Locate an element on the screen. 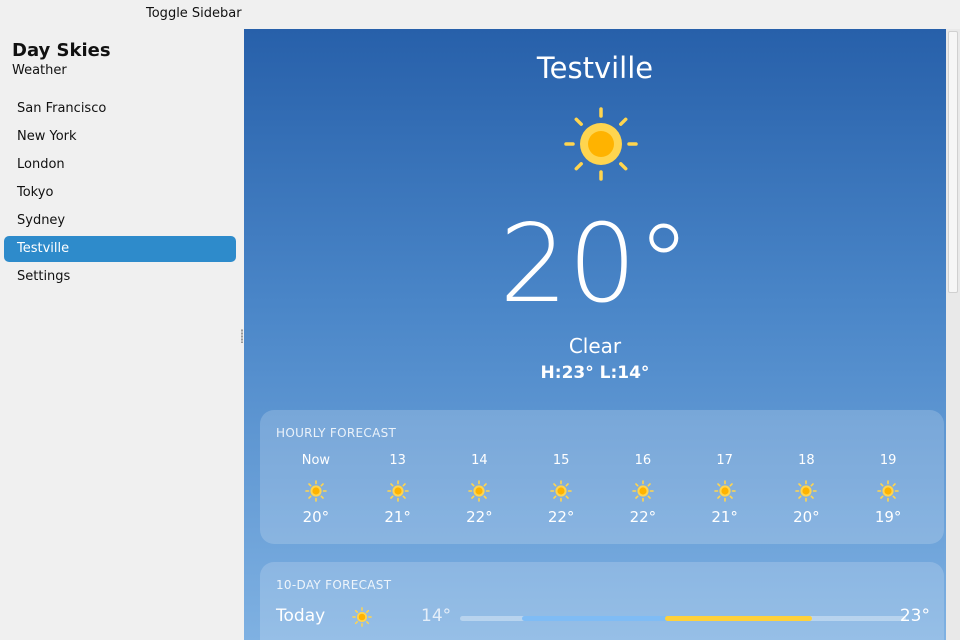 The image size is (960, 640). daily-forecast-title: 10-DAY FORECAST is located at coordinates (334, 585).